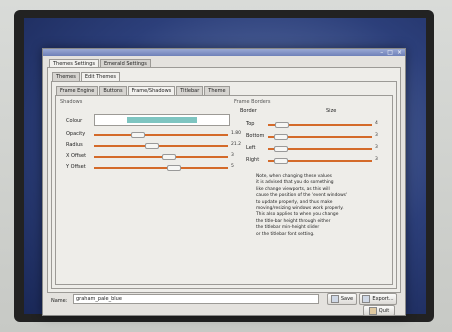 Image resolution: width=452 pixels, height=332 pixels. What do you see at coordinates (347, 299) in the screenshot?
I see `save-label: Save` at bounding box center [347, 299].